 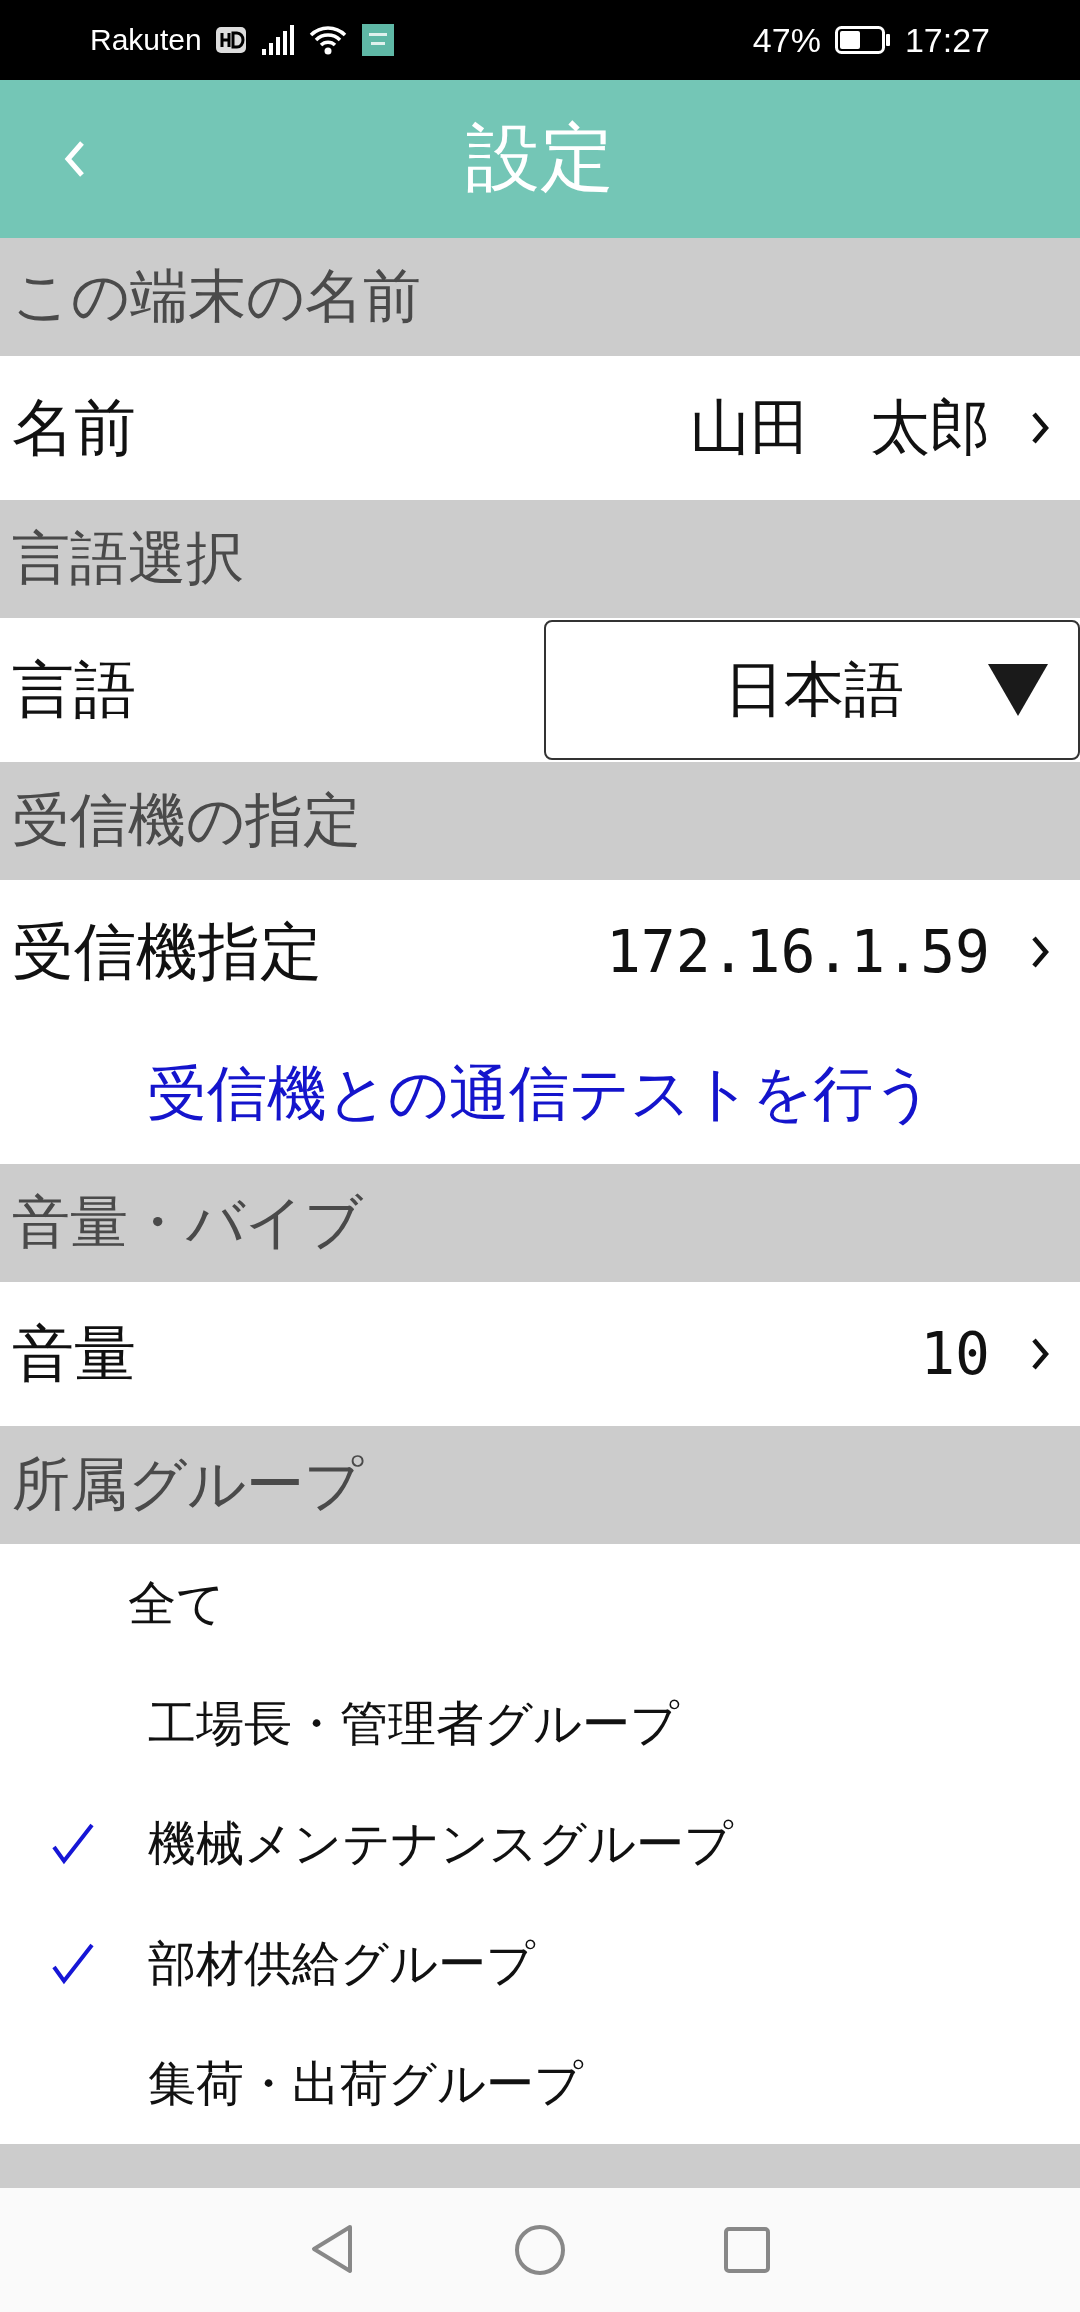 I want to click on section-title: 受信機の指定, so click(x=186, y=820).